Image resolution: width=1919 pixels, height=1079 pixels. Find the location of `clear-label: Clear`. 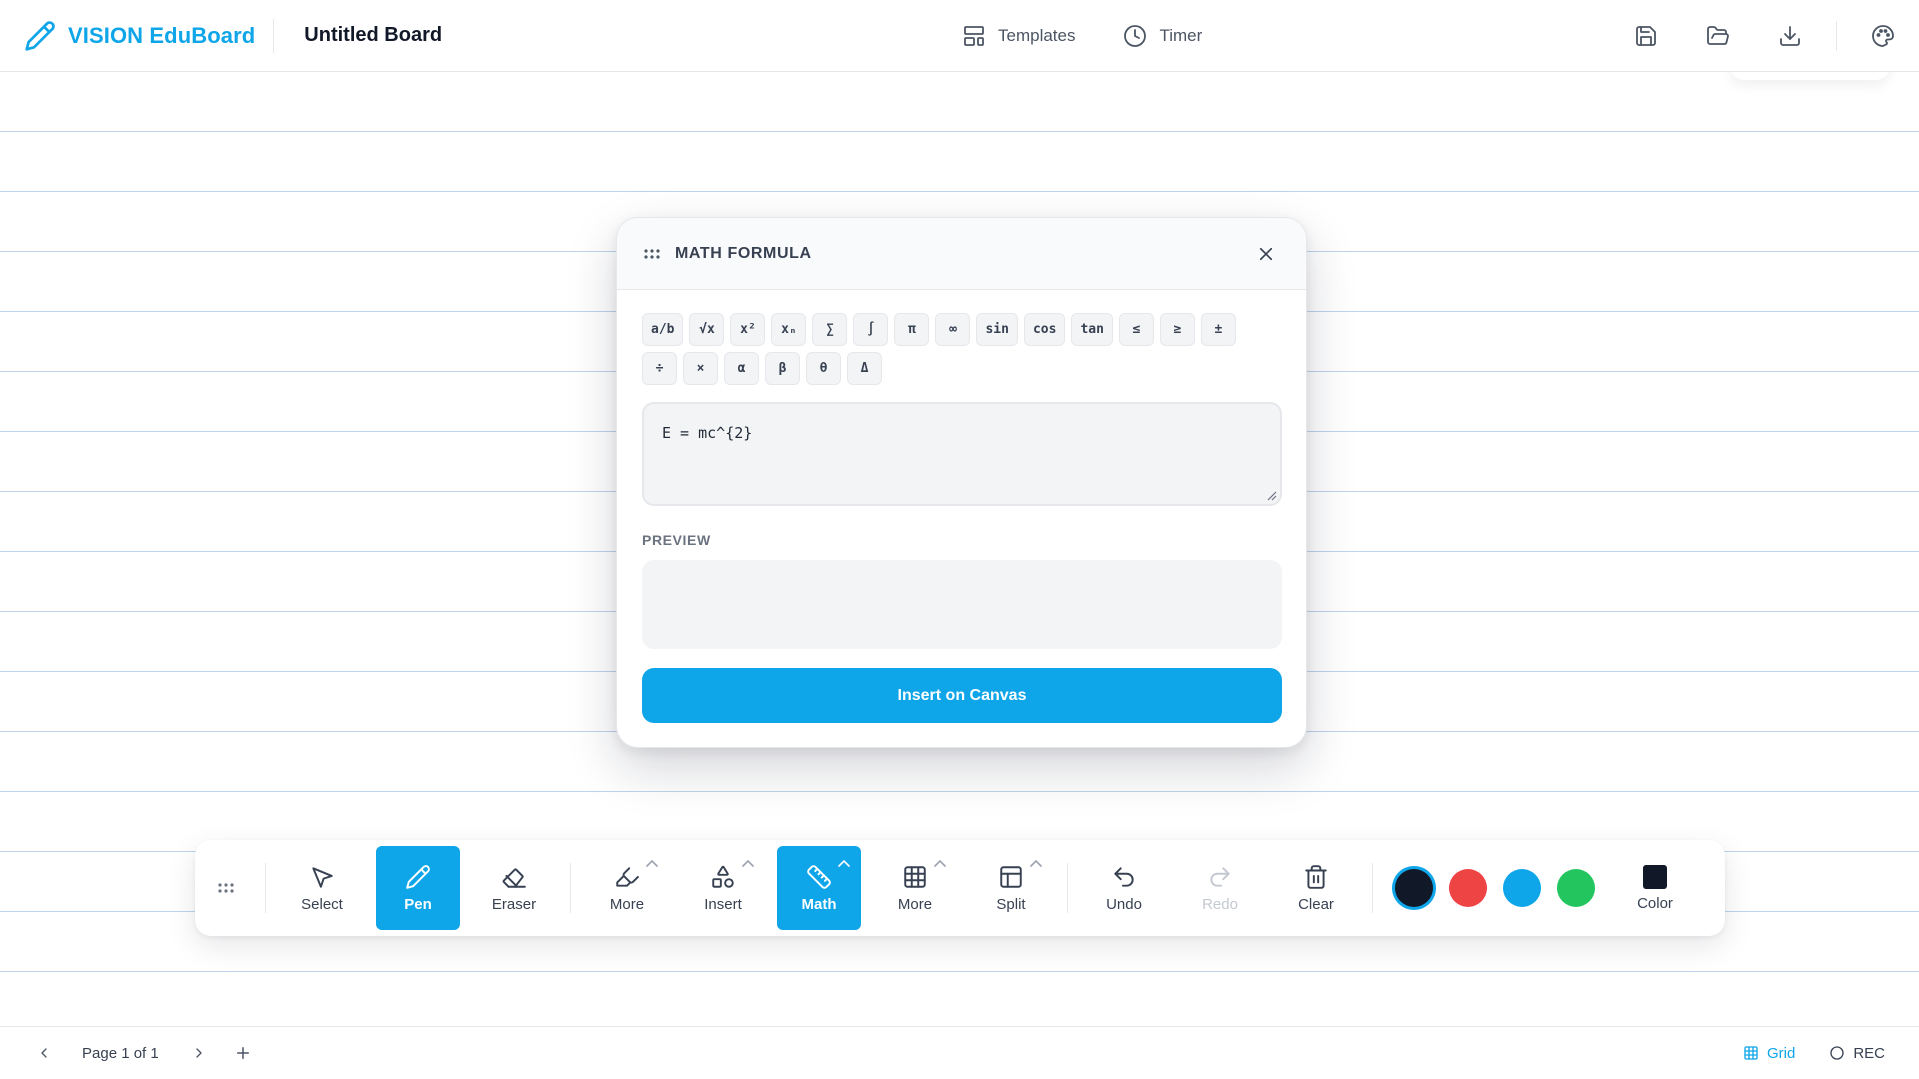

clear-label: Clear is located at coordinates (1316, 904).